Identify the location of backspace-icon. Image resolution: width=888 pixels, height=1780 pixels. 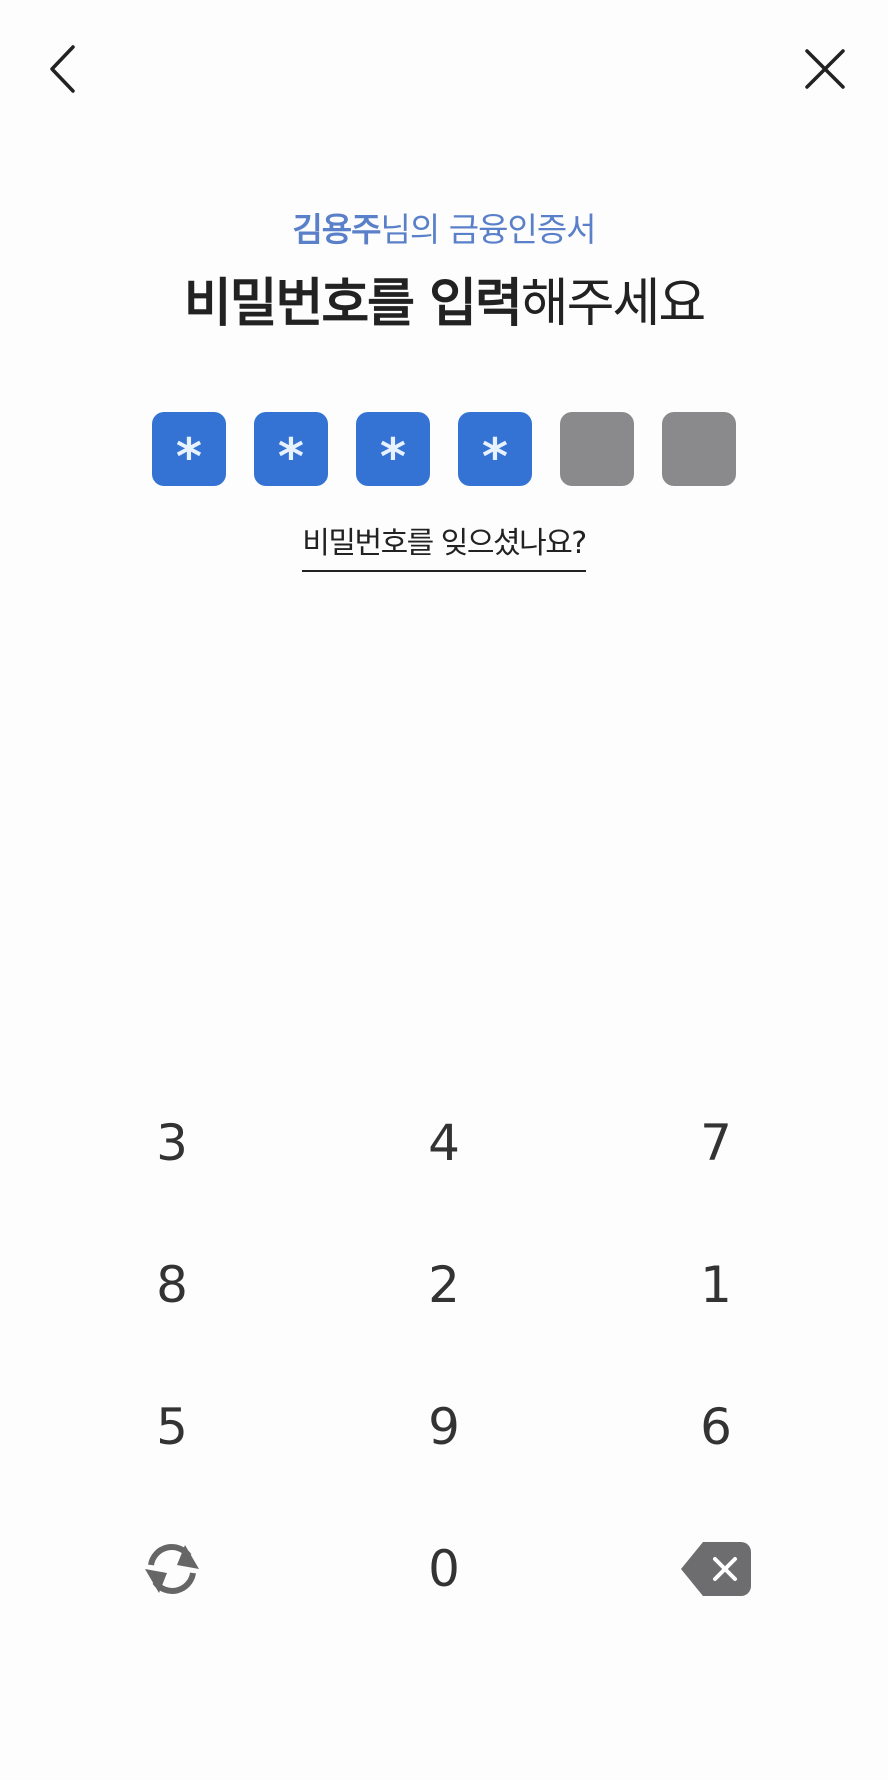
(716, 1569).